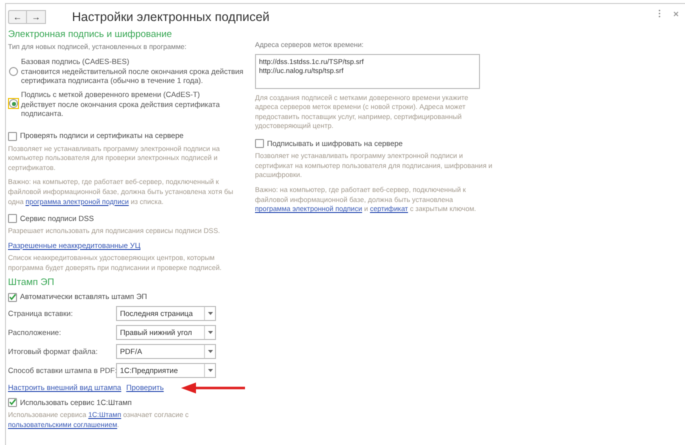 This screenshot has width=685, height=445. Describe the element at coordinates (659, 13) in the screenshot. I see `more-icon` at that location.